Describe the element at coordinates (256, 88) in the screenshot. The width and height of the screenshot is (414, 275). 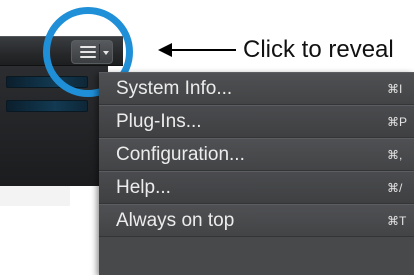
I see `menu-item-system-info: System Info... ⌘I` at that location.